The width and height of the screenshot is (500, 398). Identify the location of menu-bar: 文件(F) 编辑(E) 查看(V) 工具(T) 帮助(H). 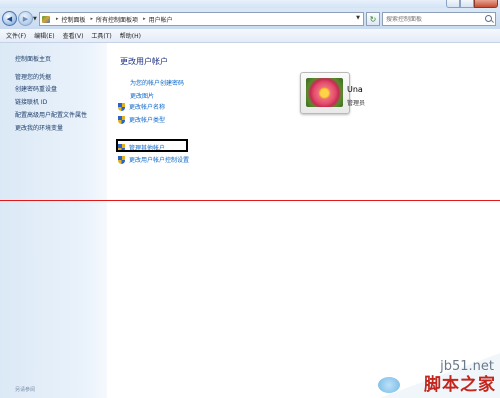
(250, 36).